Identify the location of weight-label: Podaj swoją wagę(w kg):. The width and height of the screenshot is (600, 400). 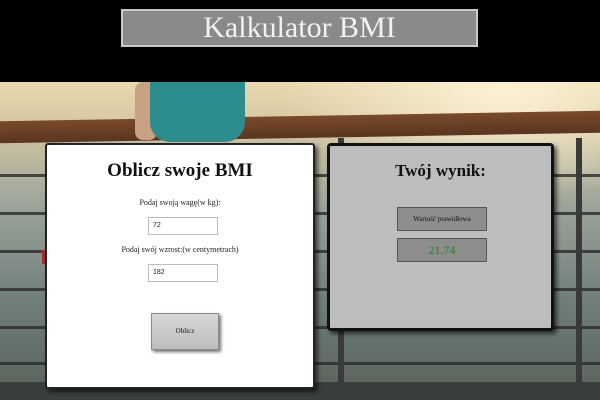
(180, 202).